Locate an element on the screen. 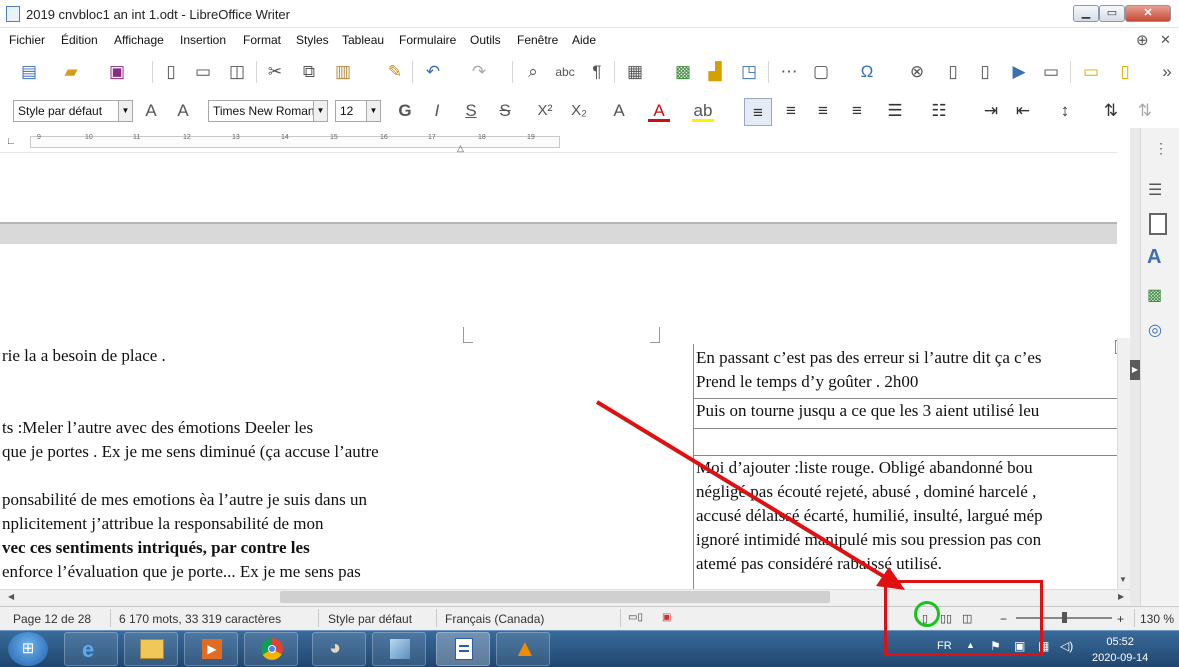 This screenshot has height=667, width=1179. taskbar-chrome-icon is located at coordinates (271, 649).